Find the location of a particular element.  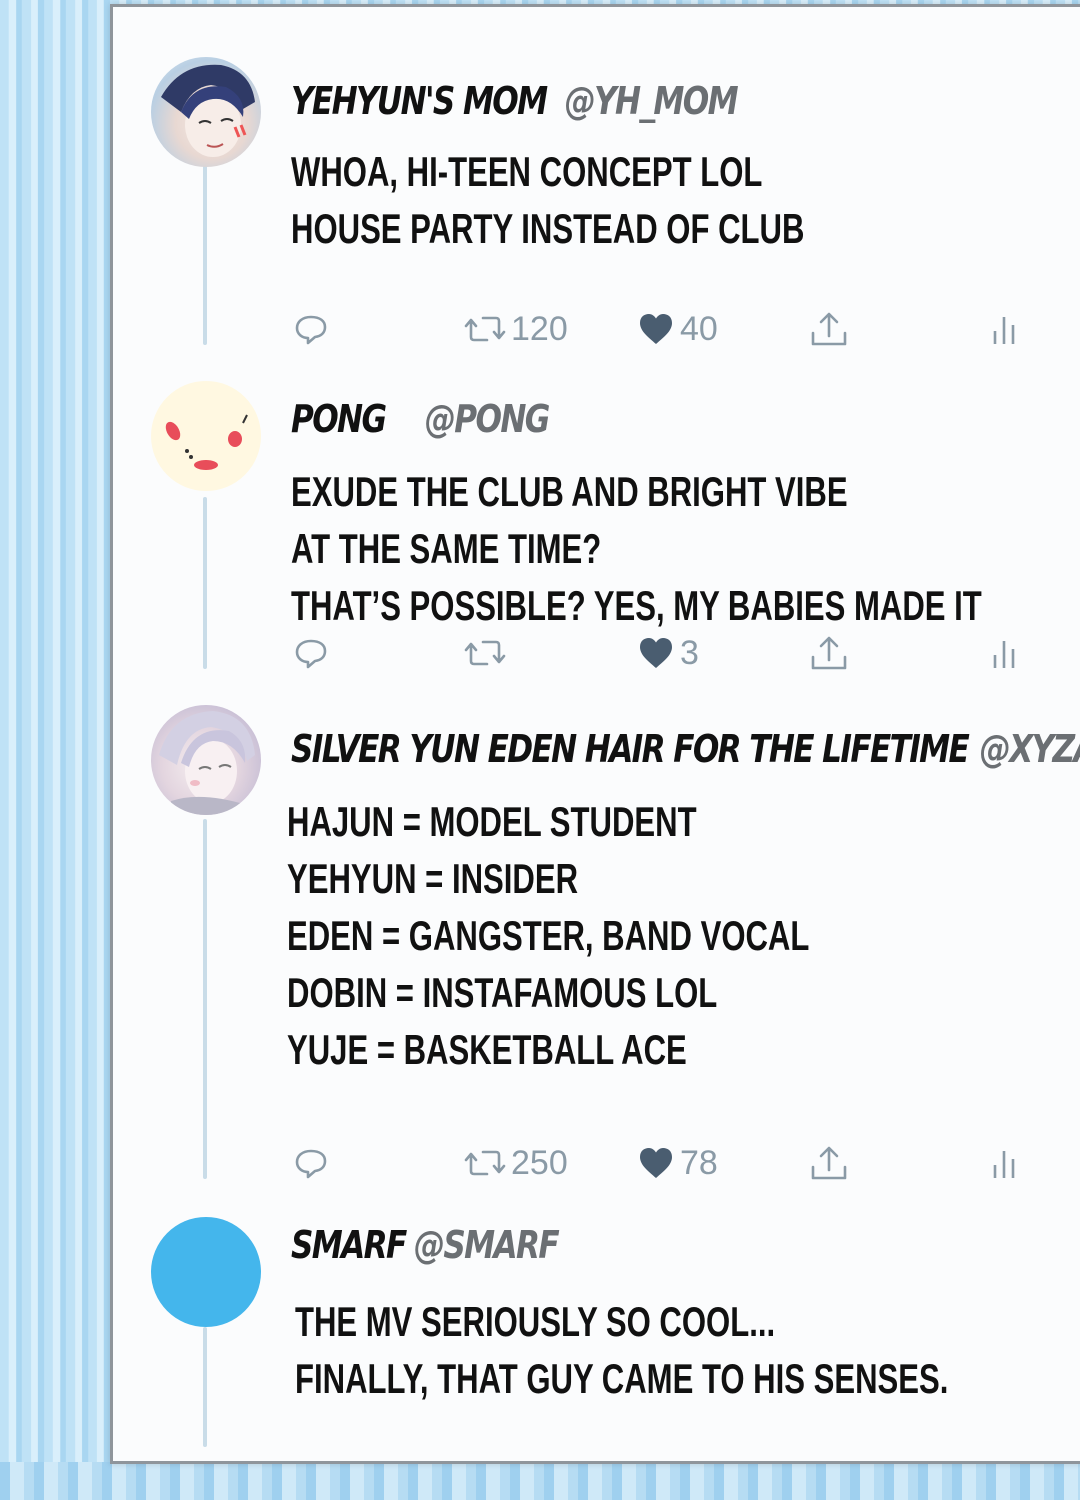

retweet-count: 250 is located at coordinates (539, 1162).